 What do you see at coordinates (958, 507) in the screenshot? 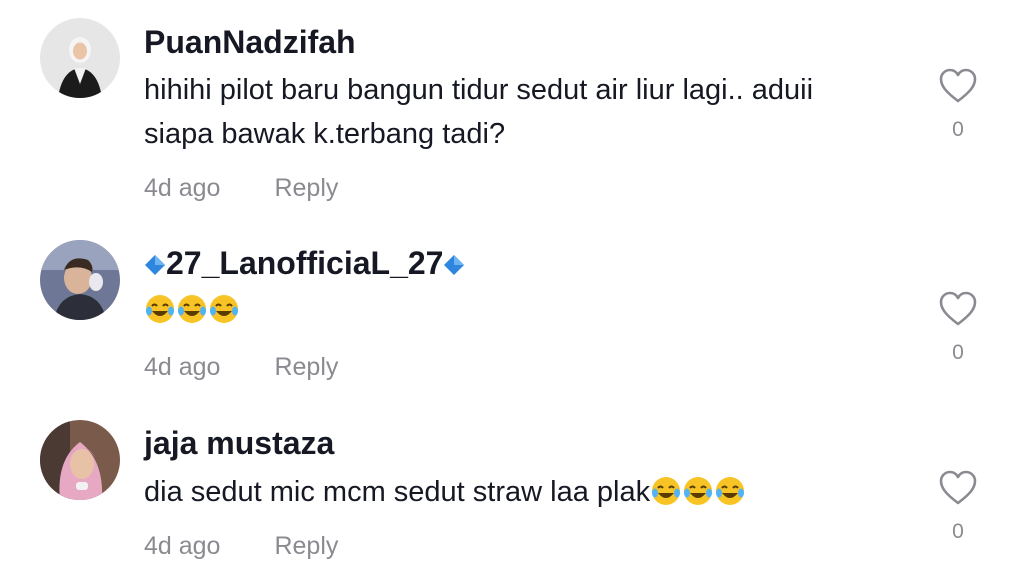
I see `like-button: 0` at bounding box center [958, 507].